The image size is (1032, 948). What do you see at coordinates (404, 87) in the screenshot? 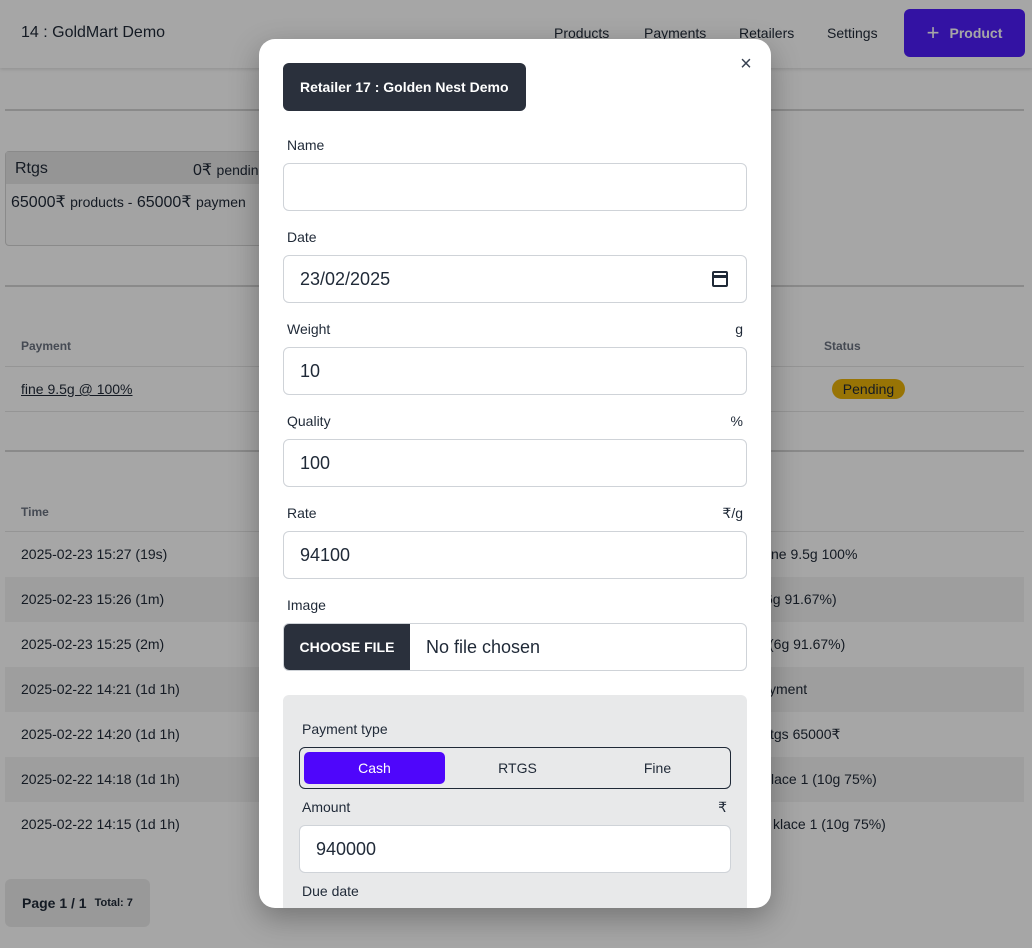
I see `retailer-badge: Retailer 17 : Golden Nest Demo` at bounding box center [404, 87].